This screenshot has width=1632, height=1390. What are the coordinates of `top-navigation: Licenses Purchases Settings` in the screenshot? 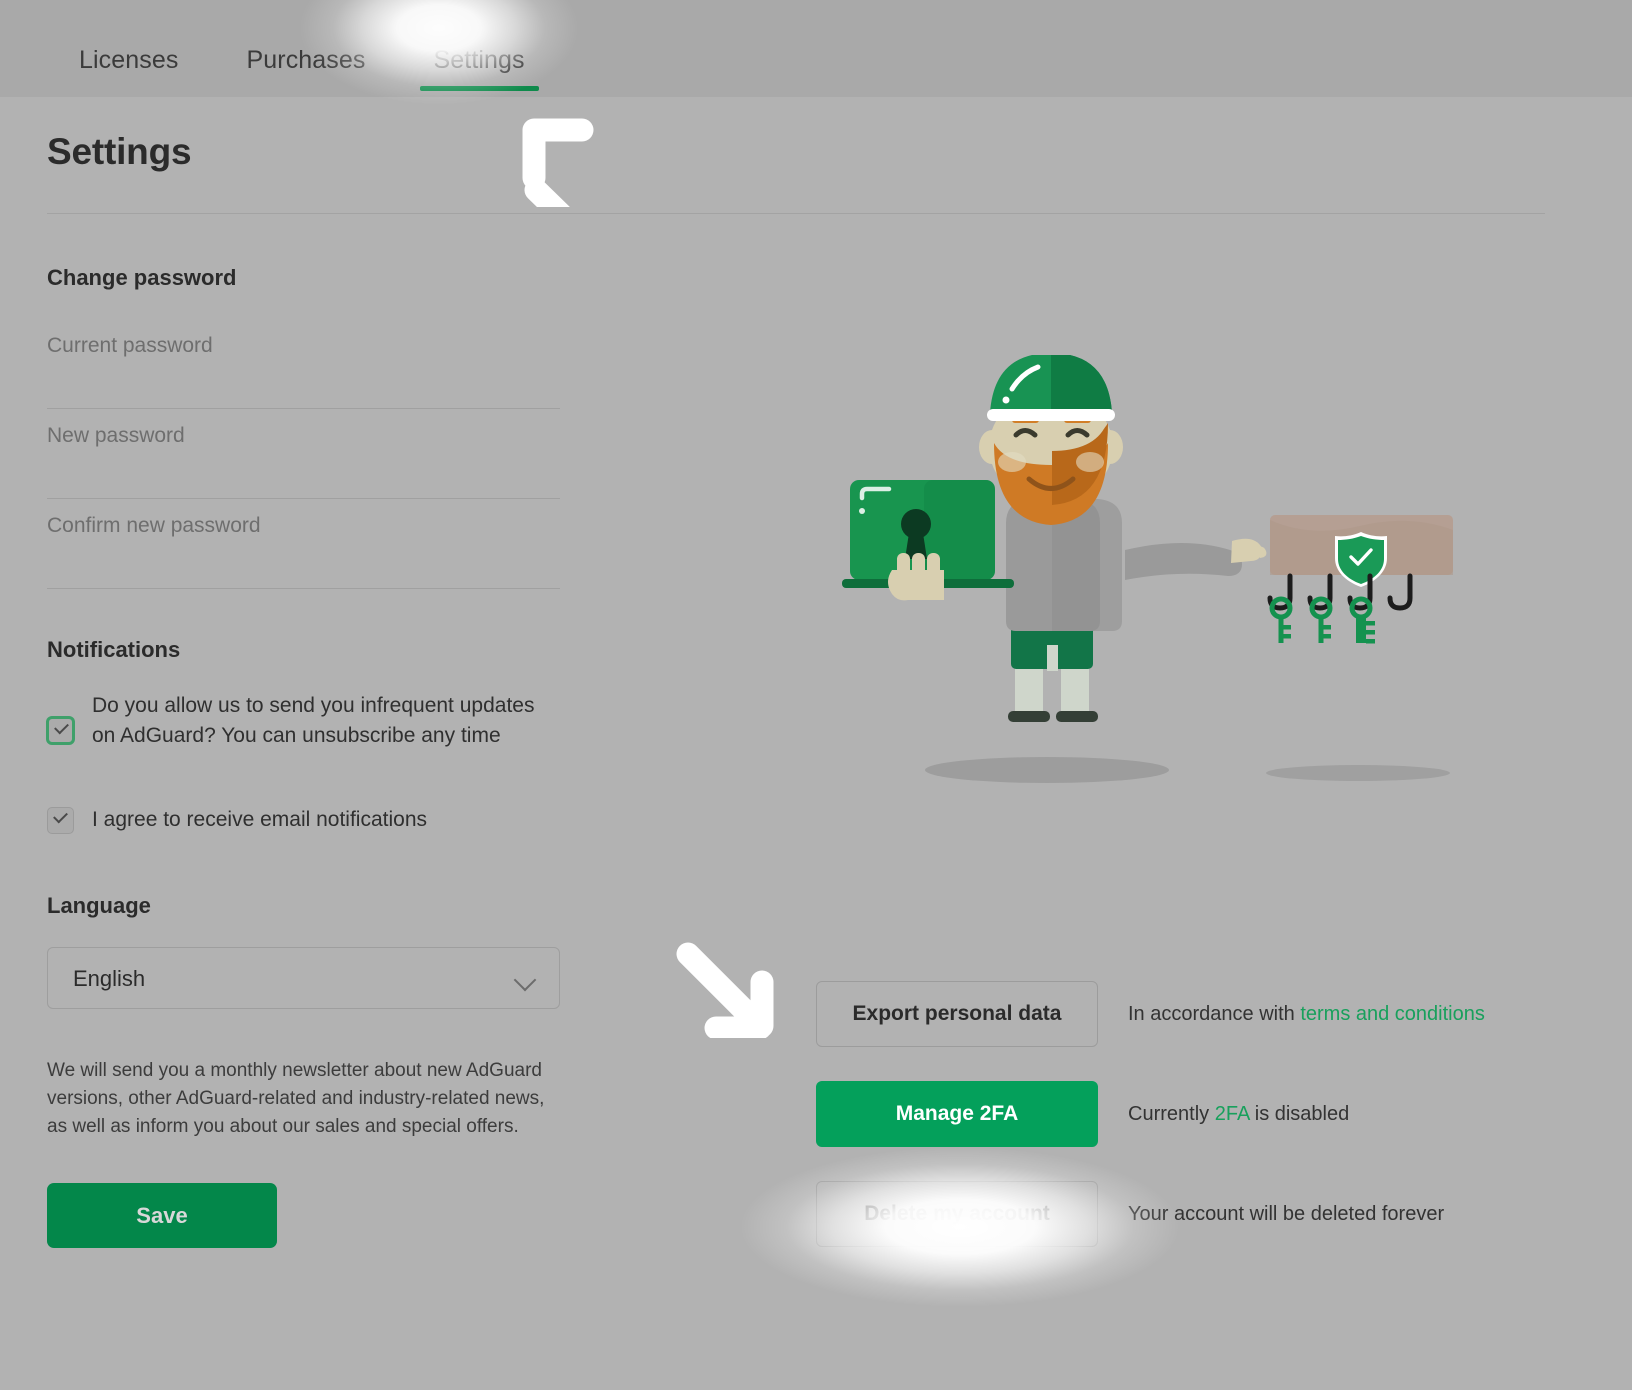 It's located at (816, 48).